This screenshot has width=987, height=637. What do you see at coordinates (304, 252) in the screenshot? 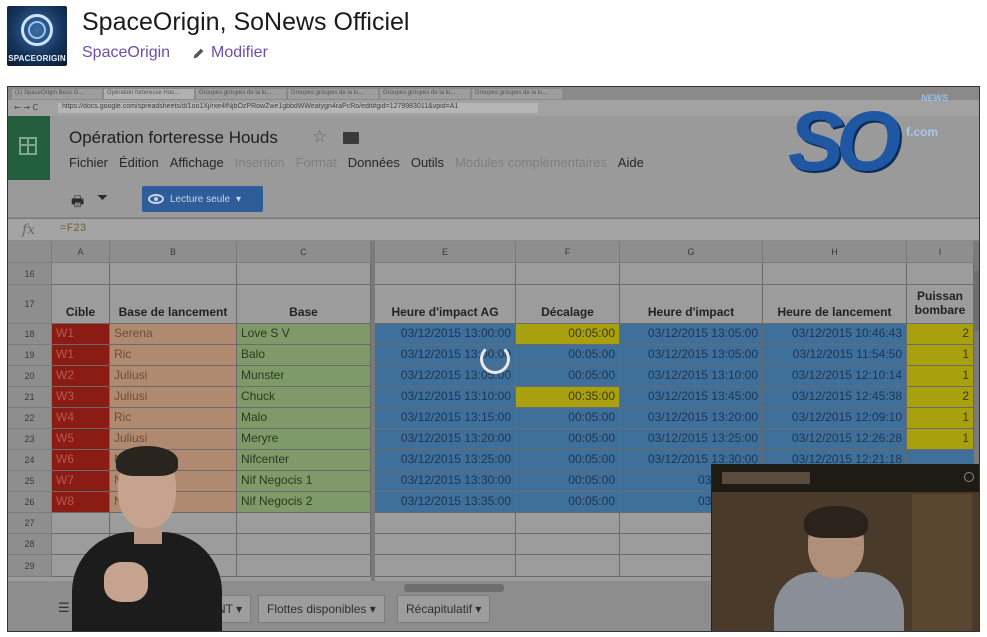
I see `column-header: C` at bounding box center [304, 252].